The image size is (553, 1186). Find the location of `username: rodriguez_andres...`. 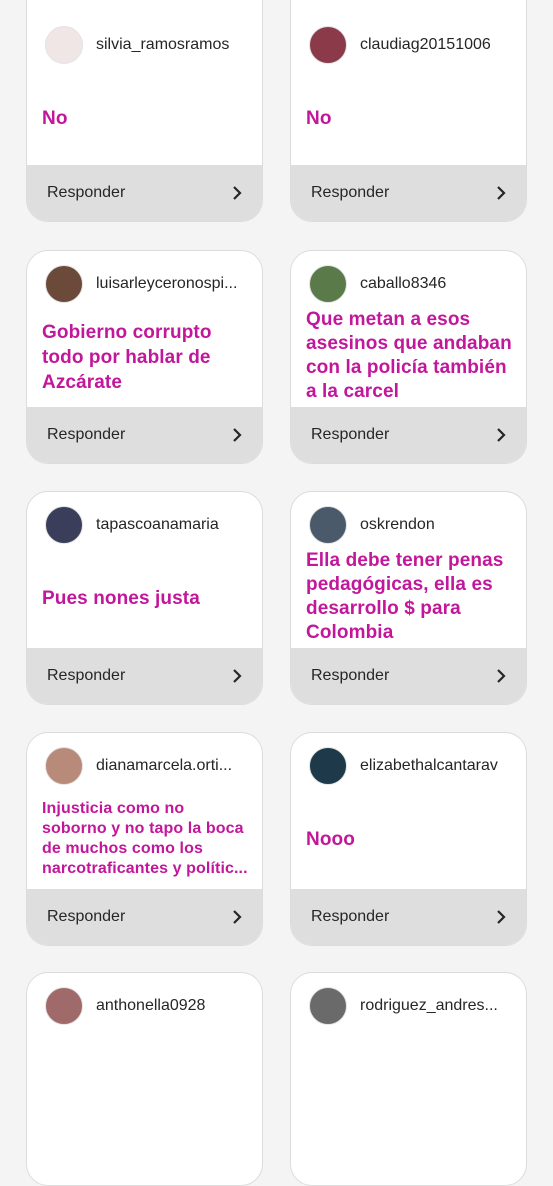

username: rodriguez_andres... is located at coordinates (429, 1006).